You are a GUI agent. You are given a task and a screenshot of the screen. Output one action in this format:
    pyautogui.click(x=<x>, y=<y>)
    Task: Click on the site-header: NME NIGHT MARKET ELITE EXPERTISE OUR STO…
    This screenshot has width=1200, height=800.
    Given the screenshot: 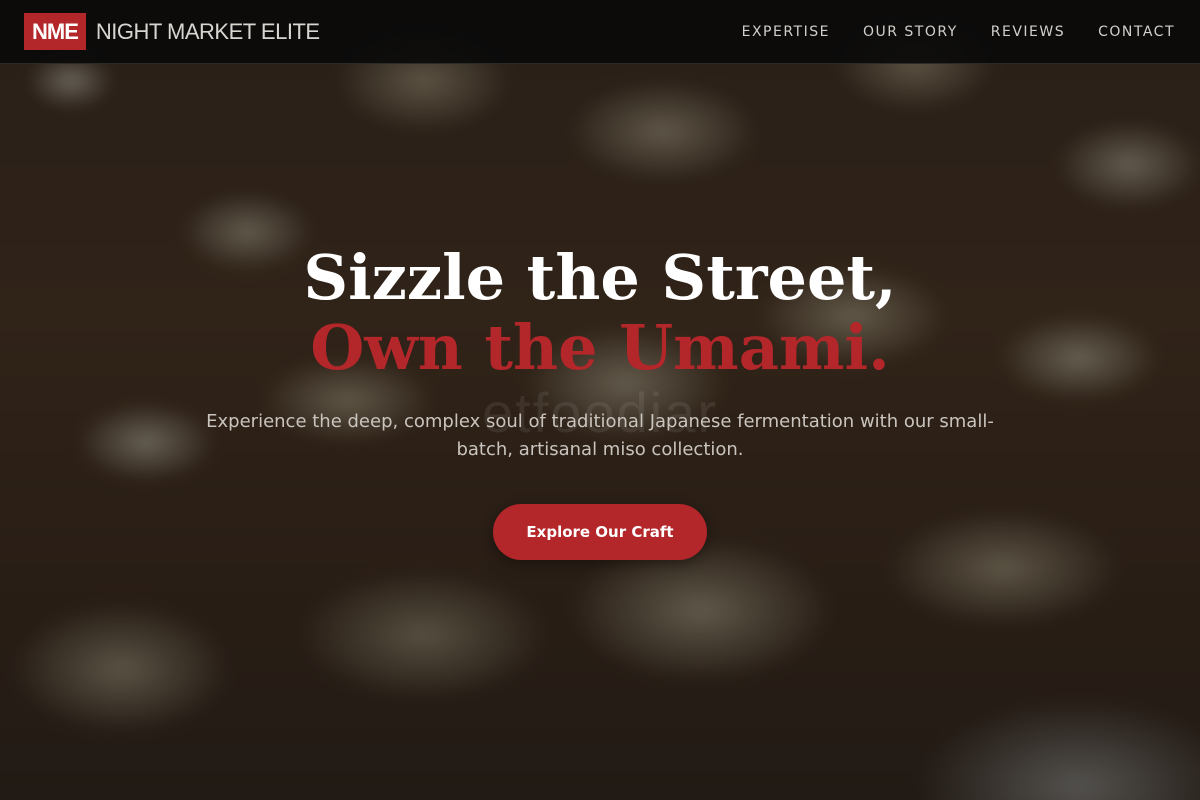 What is the action you would take?
    pyautogui.click(x=600, y=32)
    